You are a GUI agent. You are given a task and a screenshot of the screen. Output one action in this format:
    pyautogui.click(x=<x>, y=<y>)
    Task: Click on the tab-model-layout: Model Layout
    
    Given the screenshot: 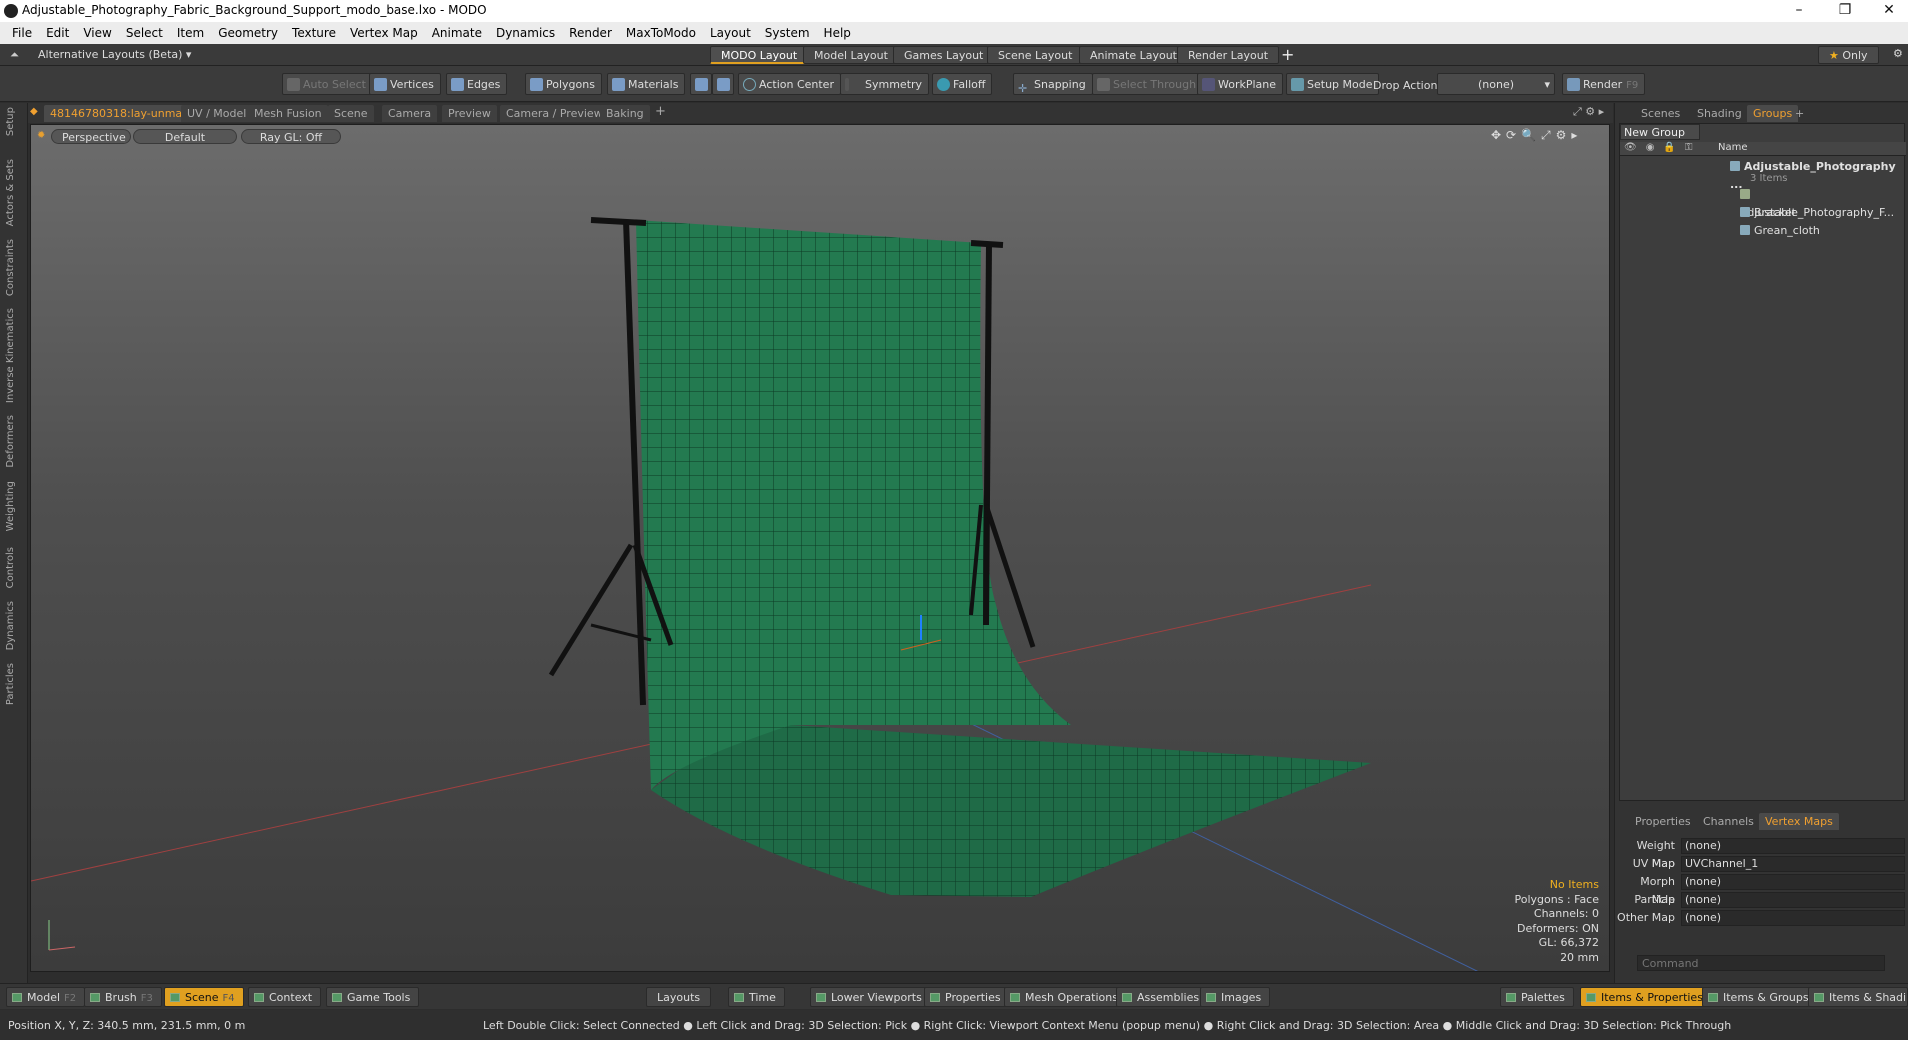 What is the action you would take?
    pyautogui.click(x=851, y=55)
    